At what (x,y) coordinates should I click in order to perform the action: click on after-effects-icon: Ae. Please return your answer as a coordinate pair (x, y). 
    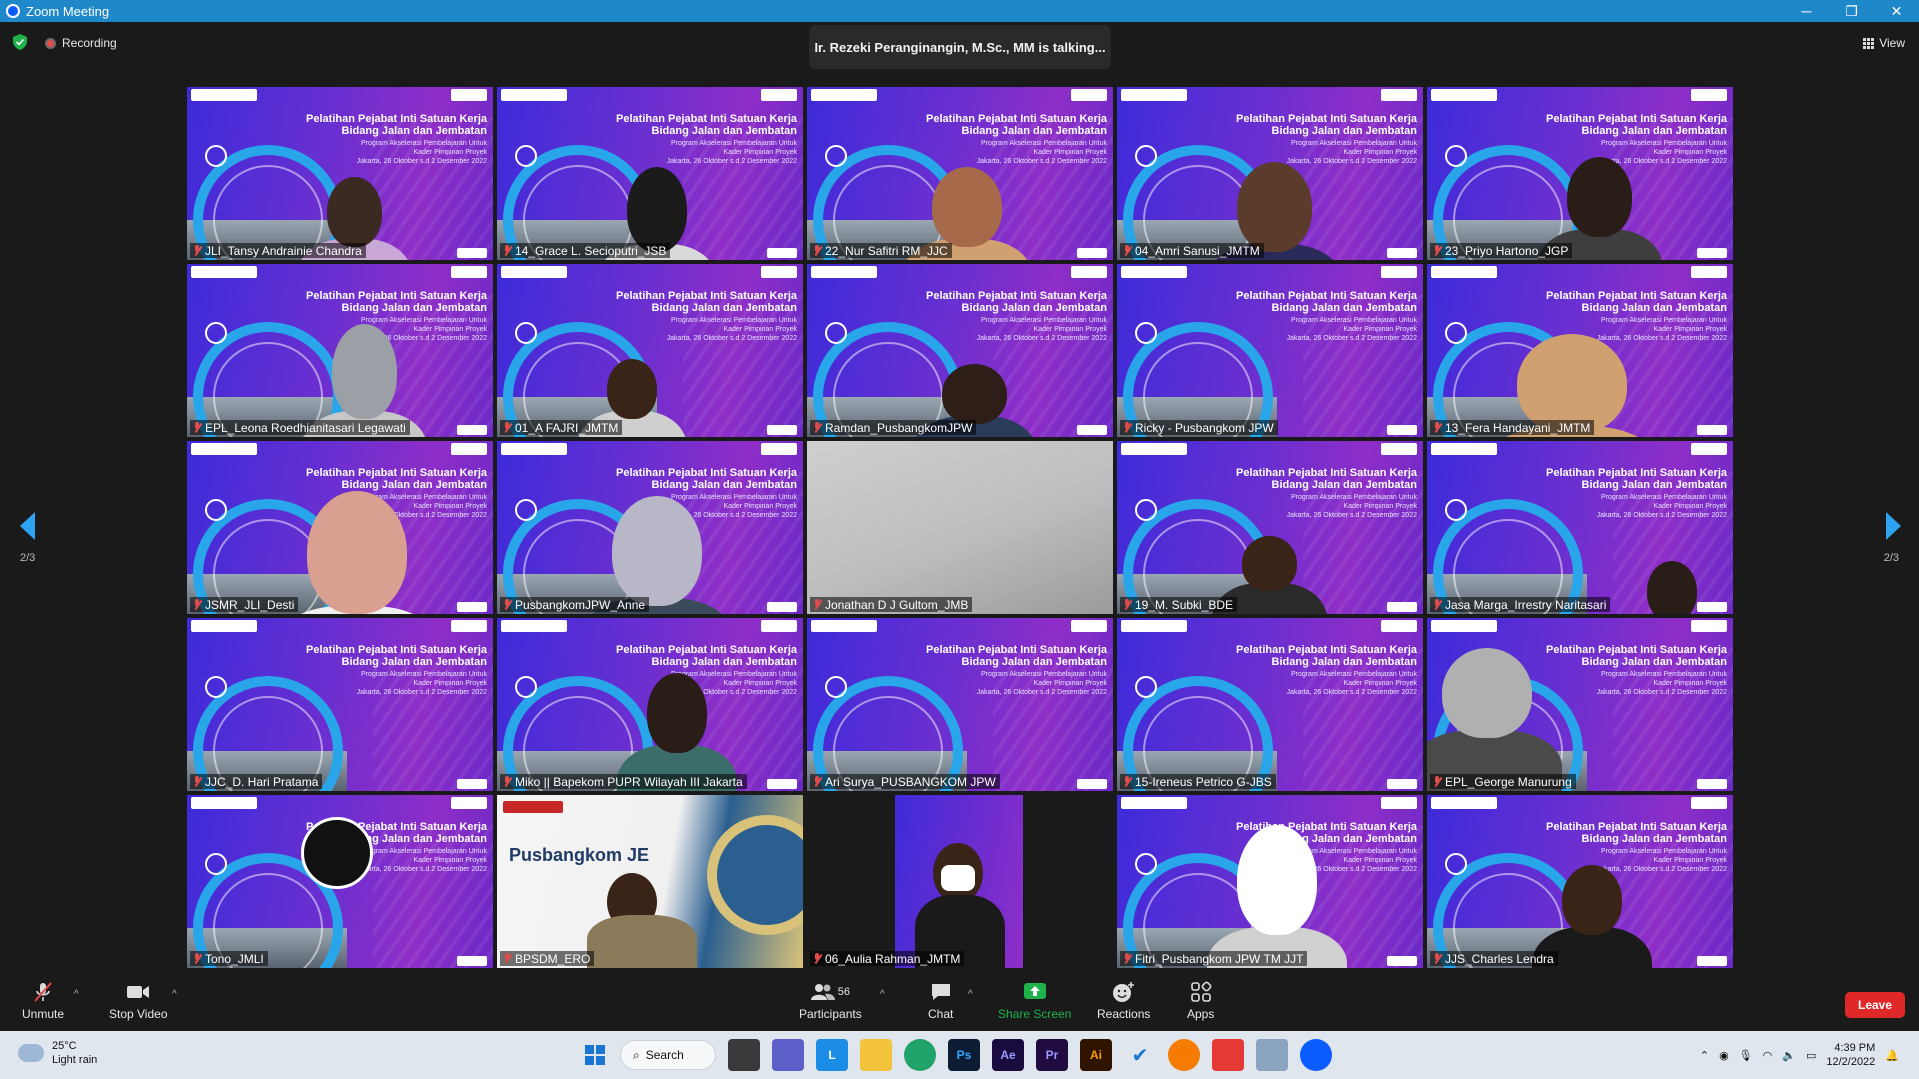
    Looking at the image, I should click on (1008, 1055).